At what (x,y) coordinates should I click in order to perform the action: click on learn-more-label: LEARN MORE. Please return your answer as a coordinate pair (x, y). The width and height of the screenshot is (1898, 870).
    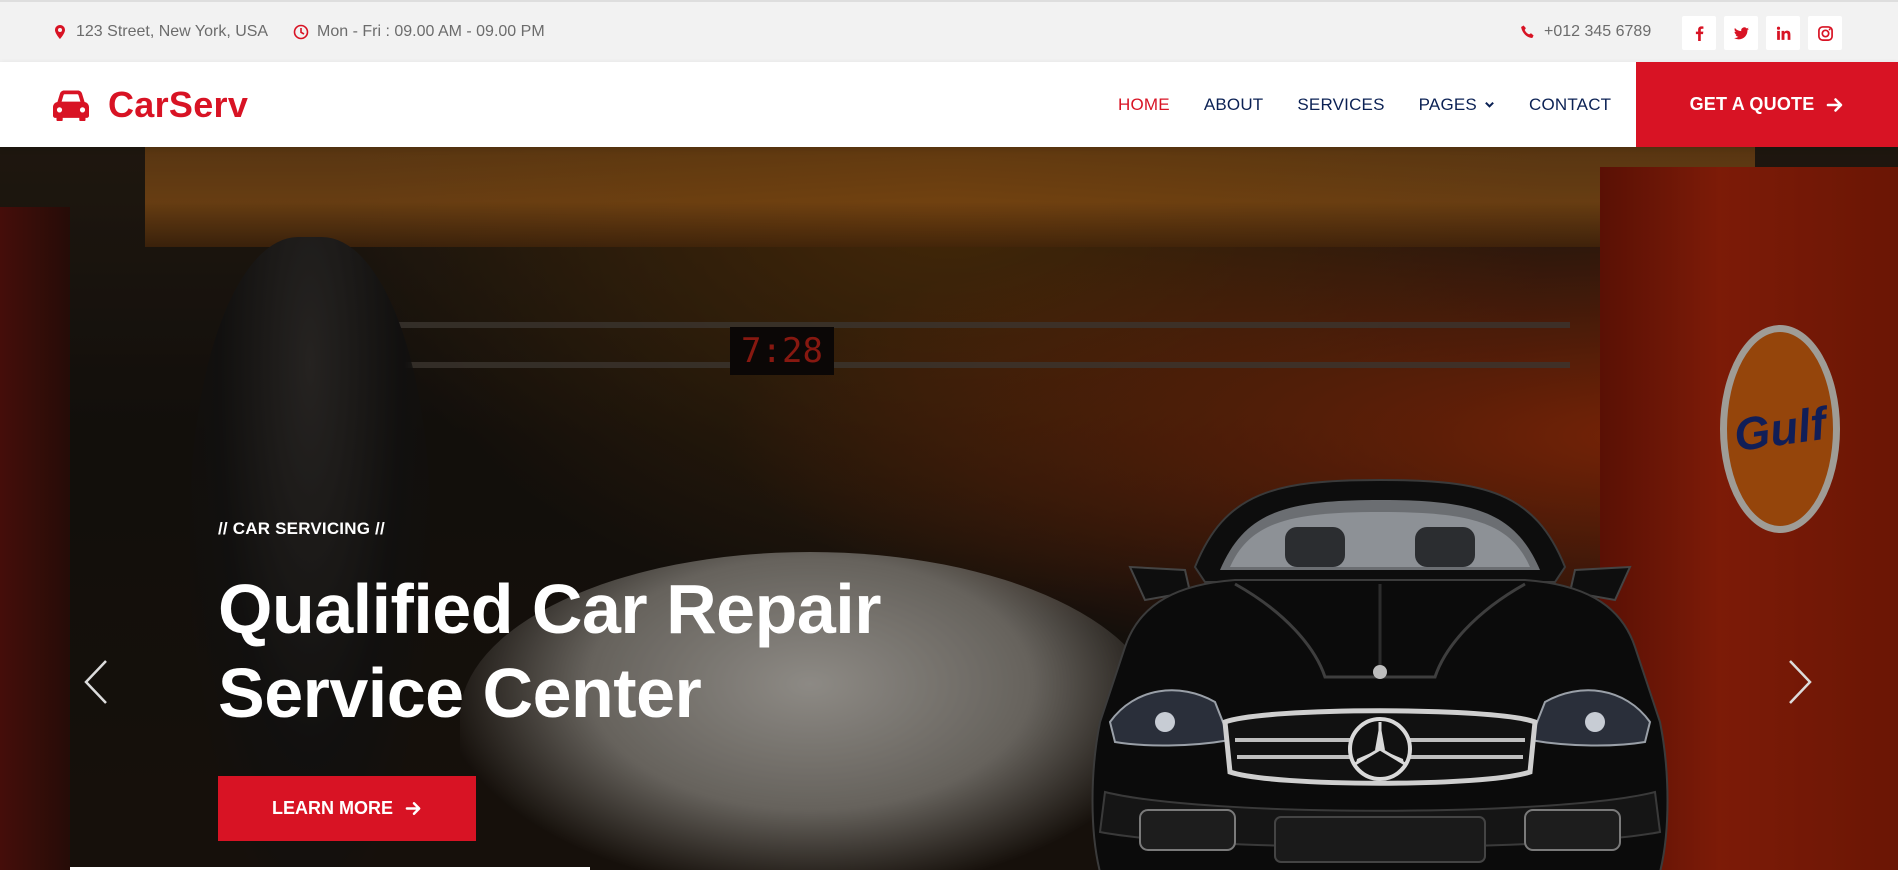
    Looking at the image, I should click on (332, 808).